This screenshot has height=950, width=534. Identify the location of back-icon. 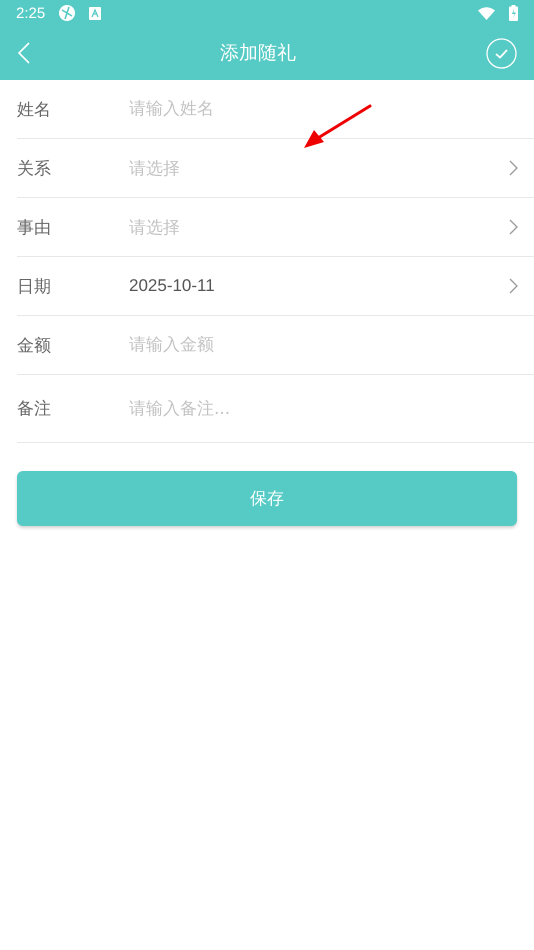
(24, 53).